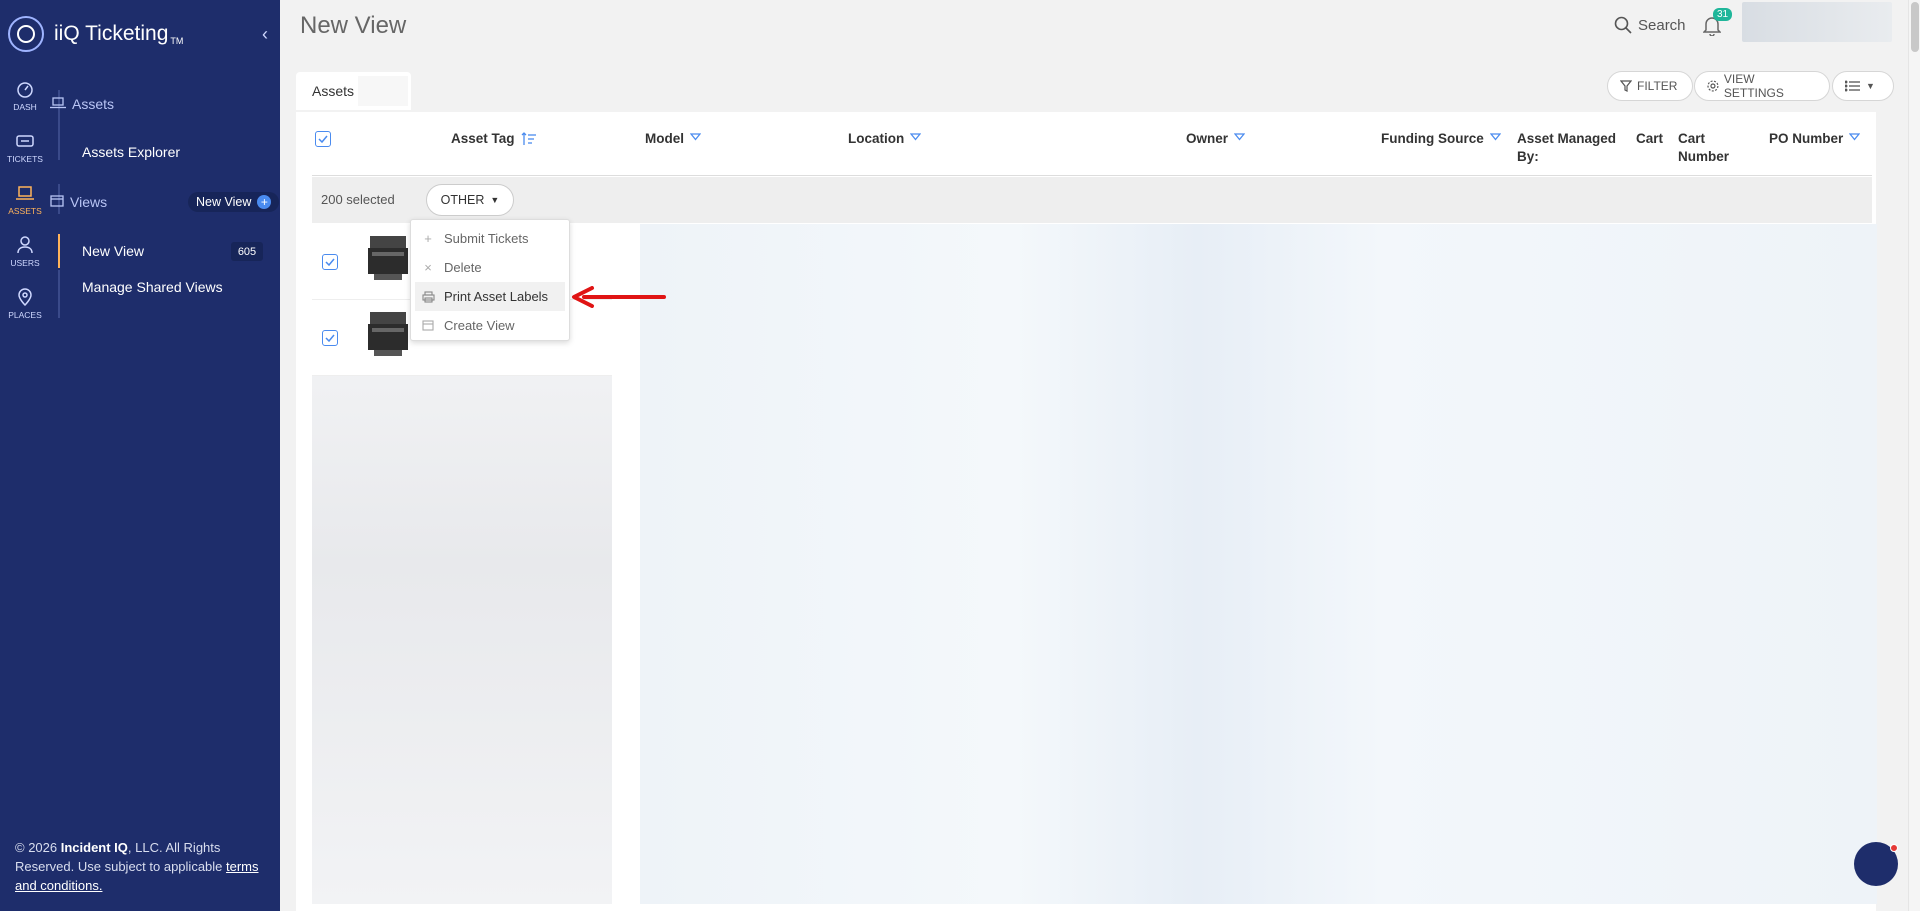 Image resolution: width=1920 pixels, height=911 pixels. What do you see at coordinates (1649, 139) in the screenshot?
I see `column-cart: Cart` at bounding box center [1649, 139].